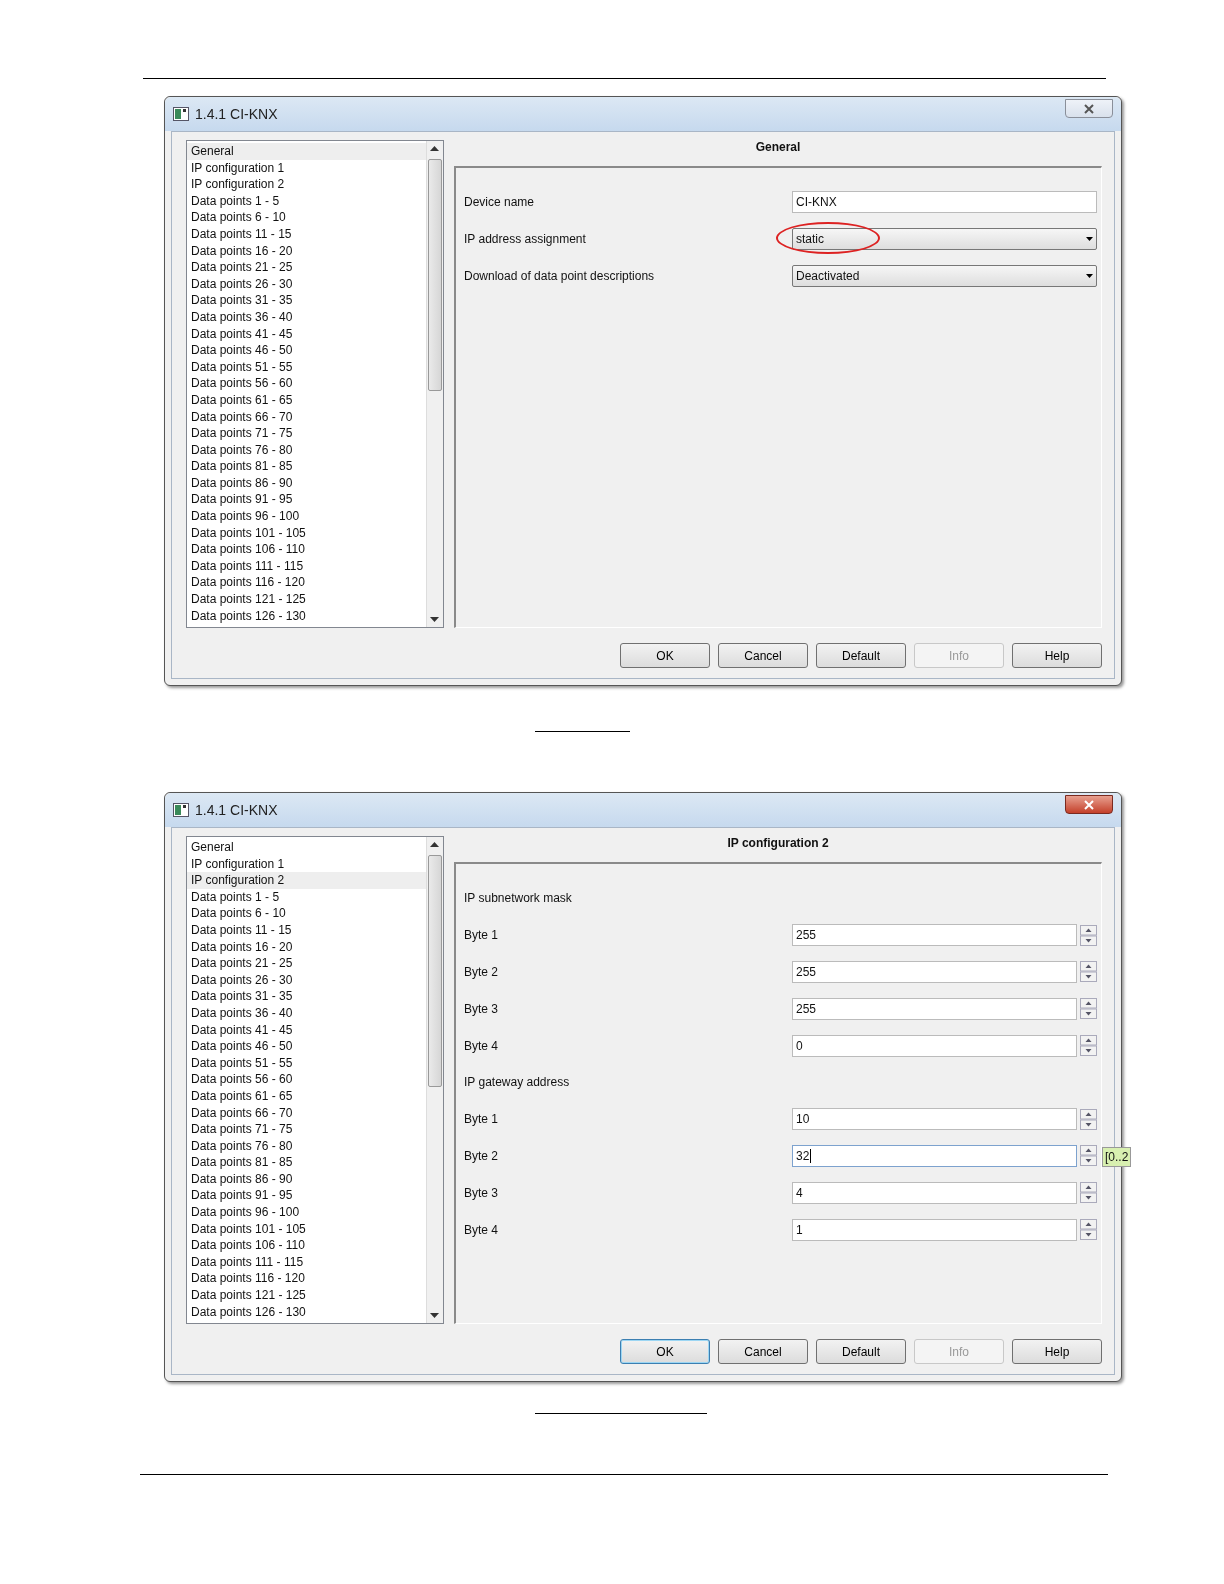 Image resolution: width=1224 pixels, height=1584 pixels. I want to click on text-field: CI-KNX, so click(944, 202).